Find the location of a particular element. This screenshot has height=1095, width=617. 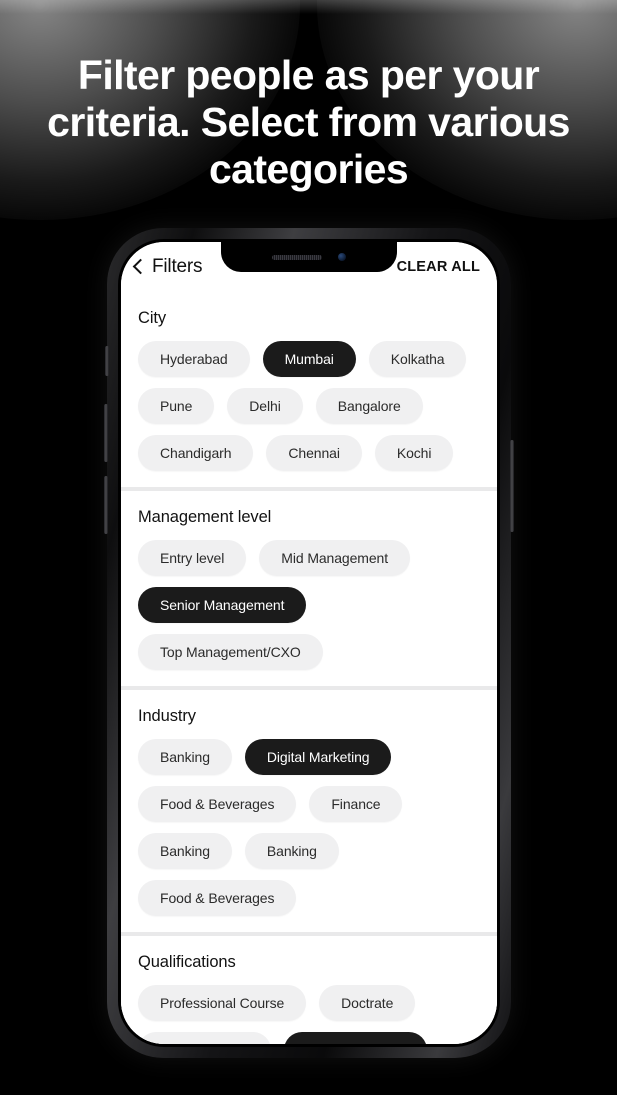

filter-chip-selected: Digital Marketing is located at coordinates (318, 757).